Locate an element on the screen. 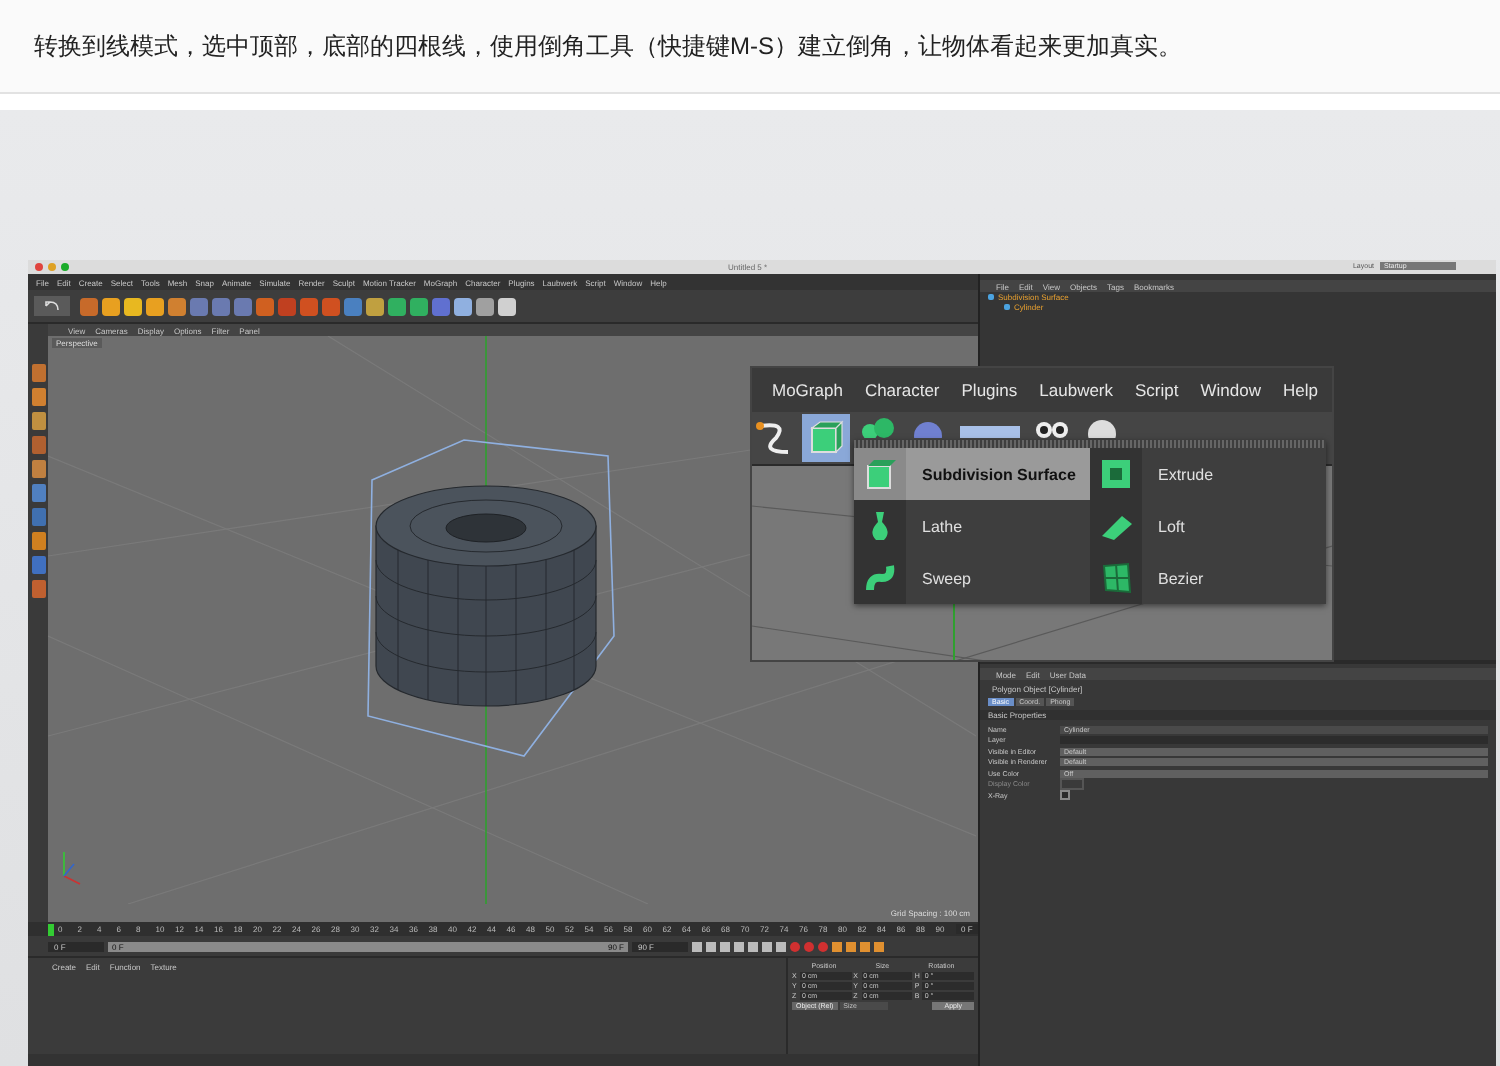 The image size is (1500, 1066). menu-item: Sweep is located at coordinates (972, 578).